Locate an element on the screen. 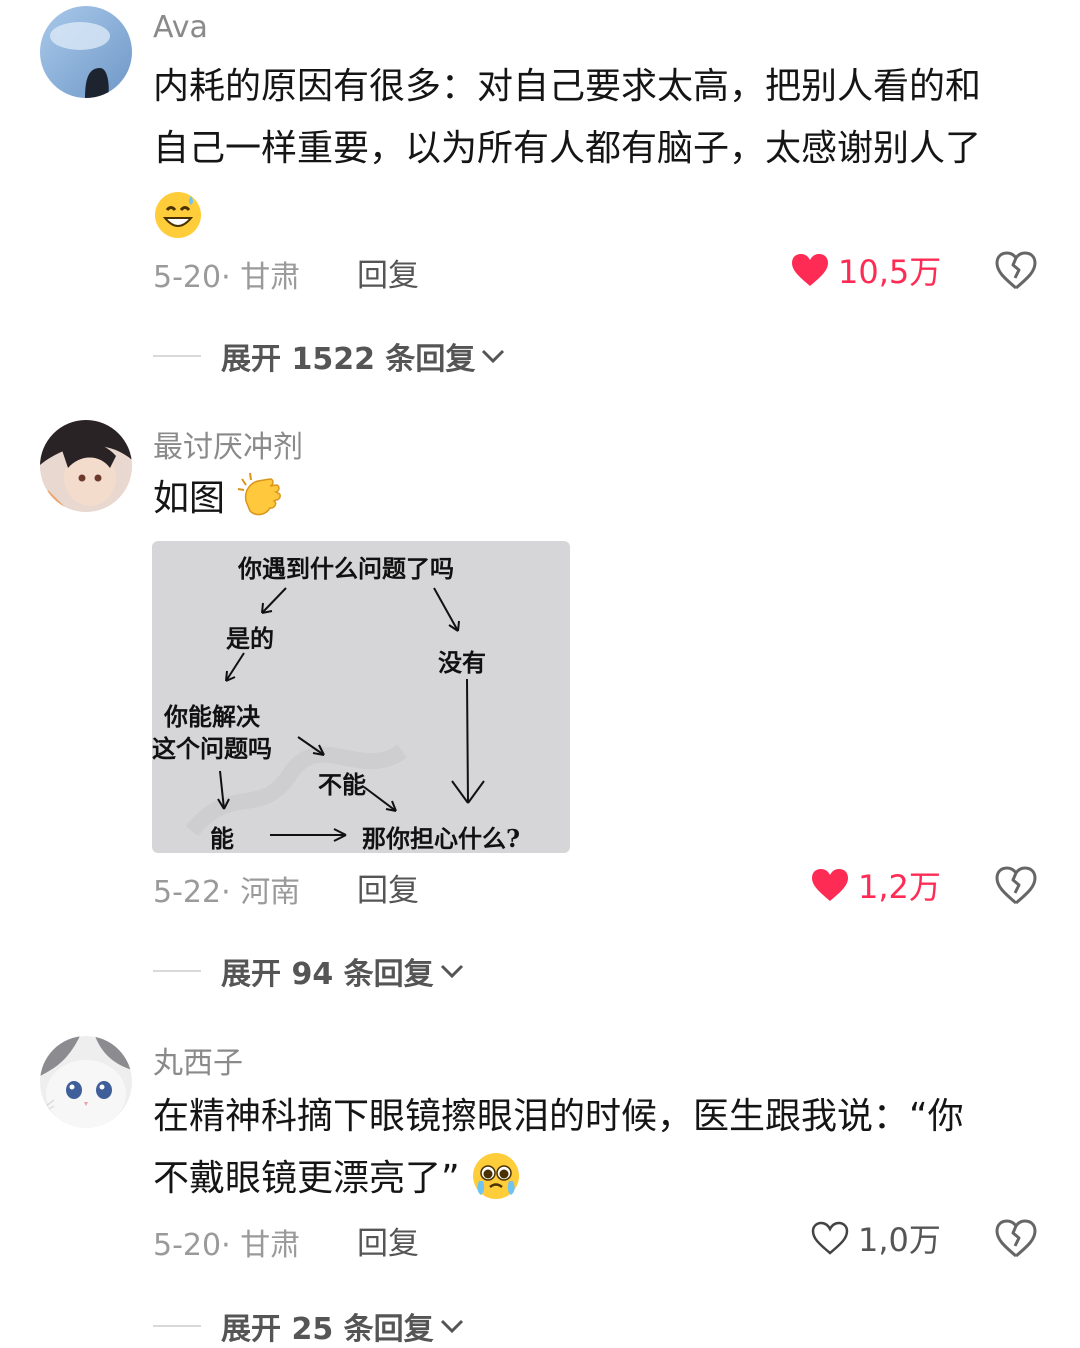 The image size is (1080, 1348). clapping-hands-emoji is located at coordinates (260, 494).